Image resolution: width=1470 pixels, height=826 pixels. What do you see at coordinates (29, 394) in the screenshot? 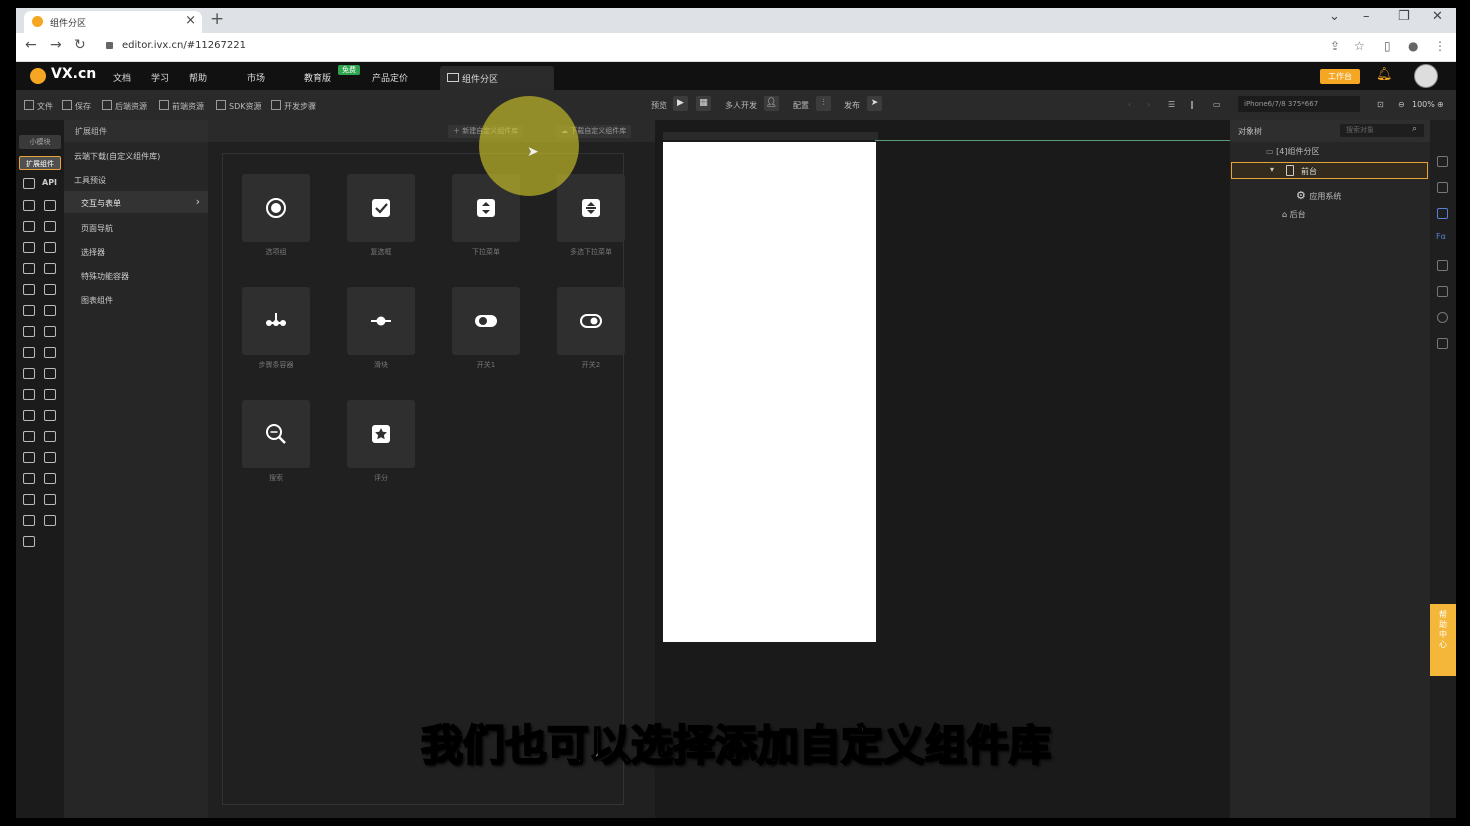
I see `media-icon` at bounding box center [29, 394].